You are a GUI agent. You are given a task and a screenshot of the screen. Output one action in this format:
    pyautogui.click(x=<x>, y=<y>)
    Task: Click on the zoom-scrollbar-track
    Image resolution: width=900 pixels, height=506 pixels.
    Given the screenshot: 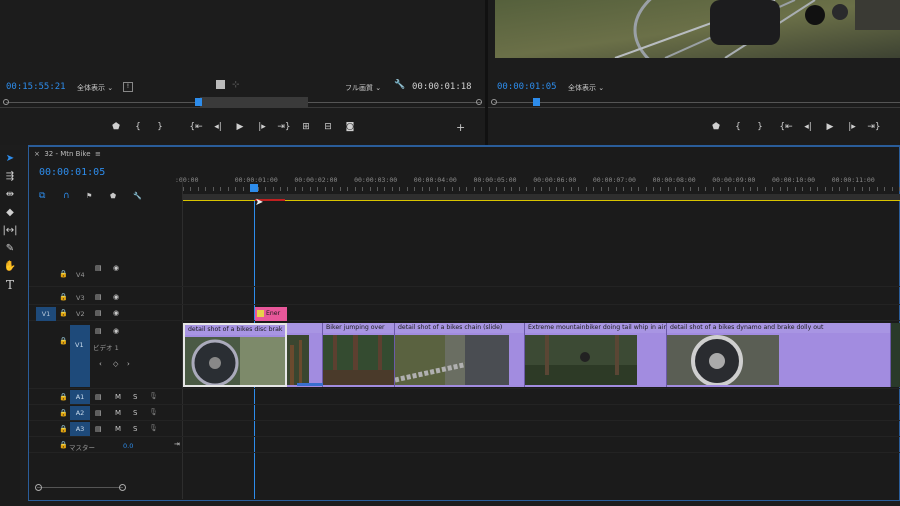 What is the action you would take?
    pyautogui.click(x=80, y=487)
    